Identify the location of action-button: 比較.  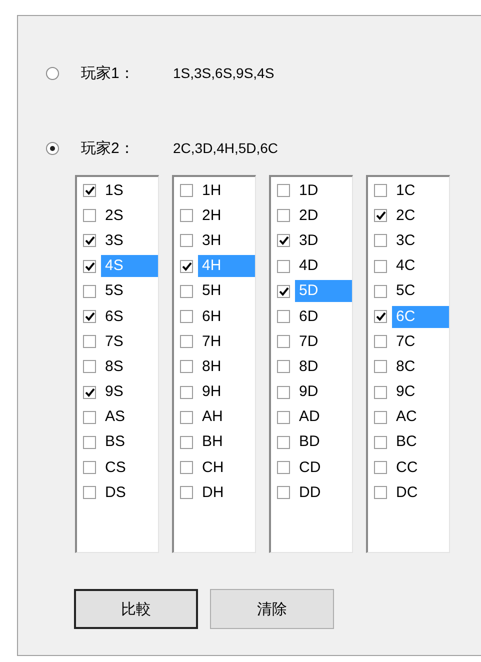
(136, 609).